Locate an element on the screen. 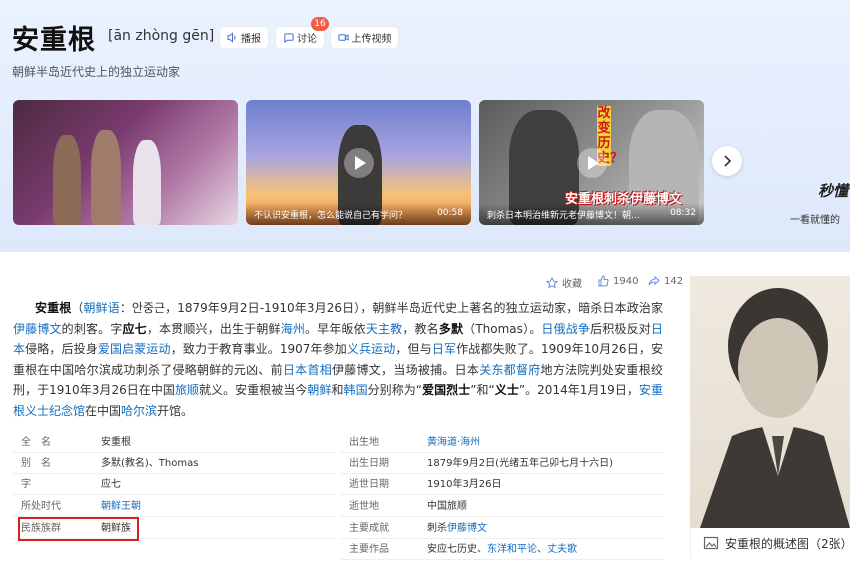 The height and width of the screenshot is (565, 850). info-value: 1910年3月26日 is located at coordinates (464, 484).